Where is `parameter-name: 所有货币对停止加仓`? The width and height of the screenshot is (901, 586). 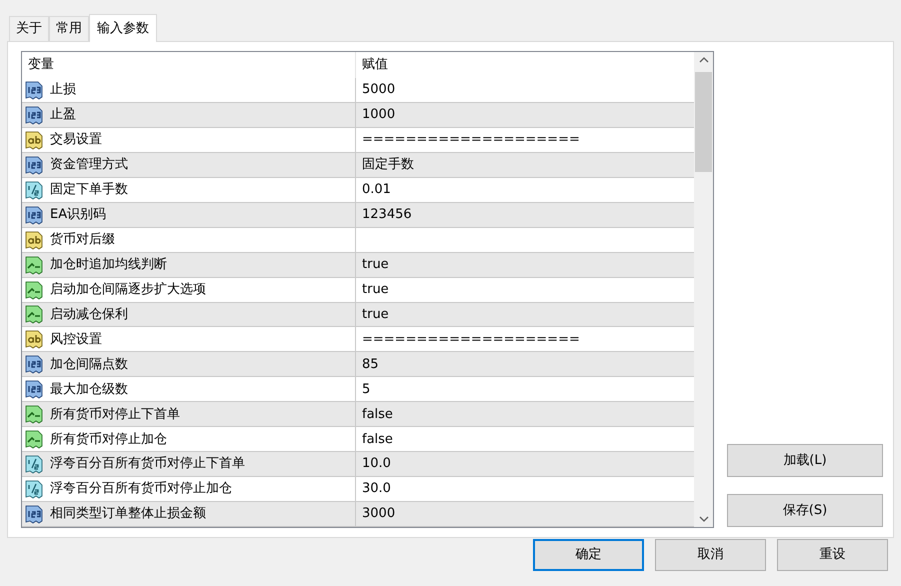
parameter-name: 所有货币对停止加仓 is located at coordinates (108, 439).